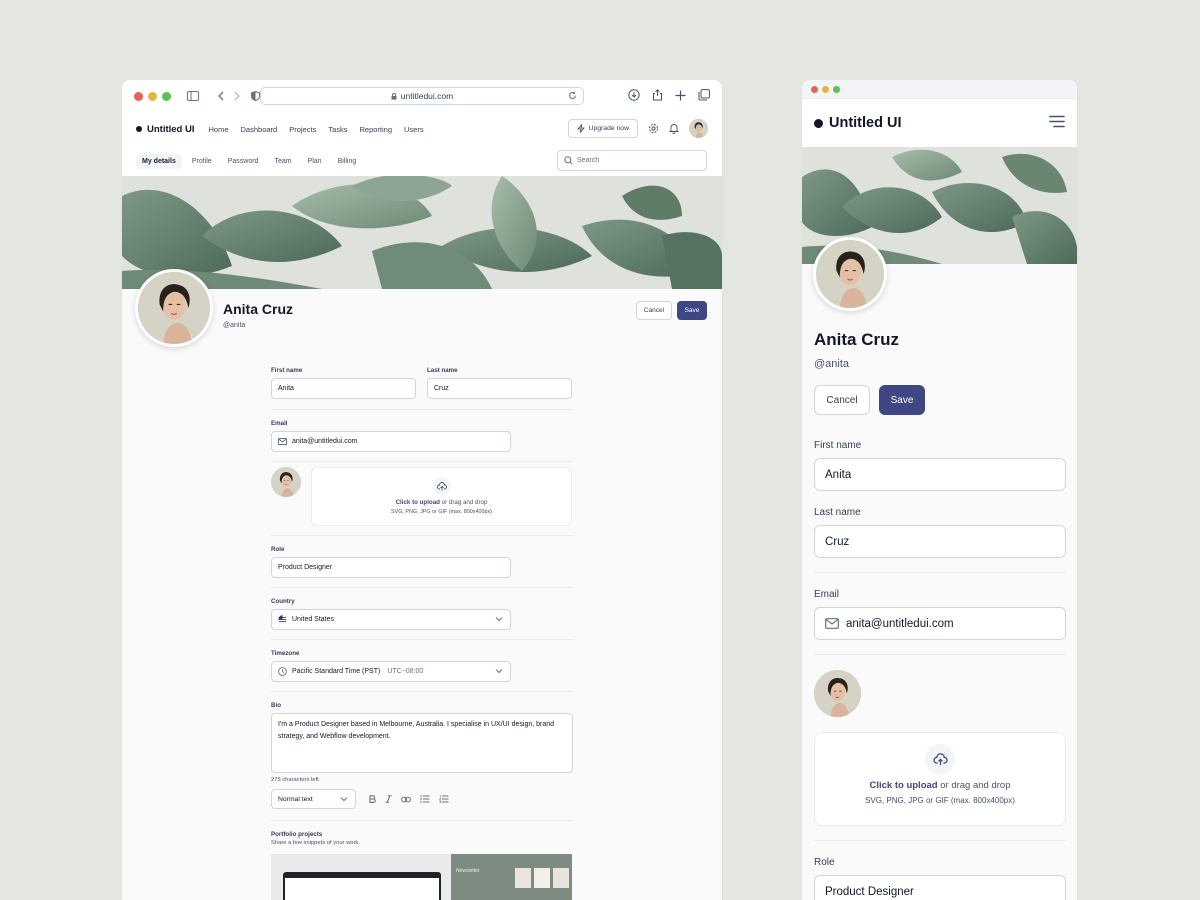 This screenshot has width=1200, height=900. What do you see at coordinates (276, 705) in the screenshot?
I see `bio-label: Bio` at bounding box center [276, 705].